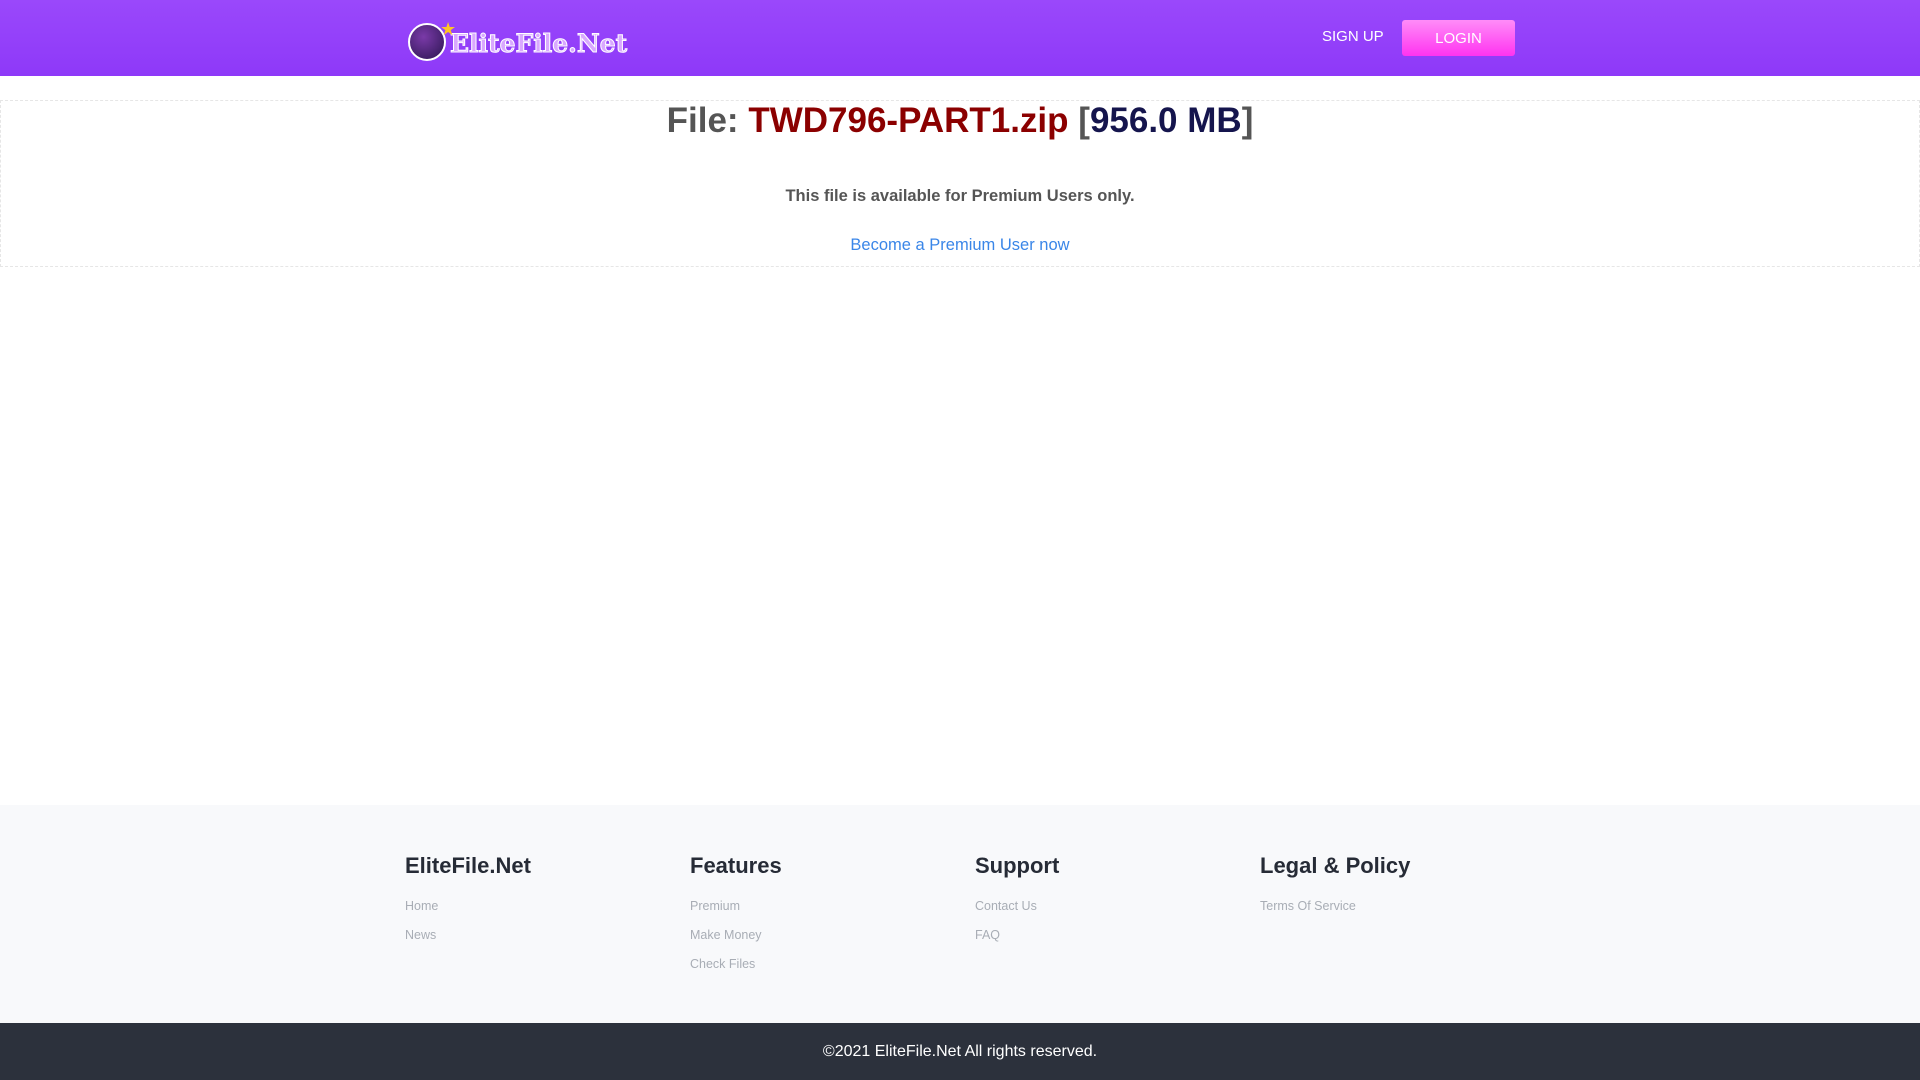  I want to click on footer-link-faq: FAQ, so click(1017, 935).